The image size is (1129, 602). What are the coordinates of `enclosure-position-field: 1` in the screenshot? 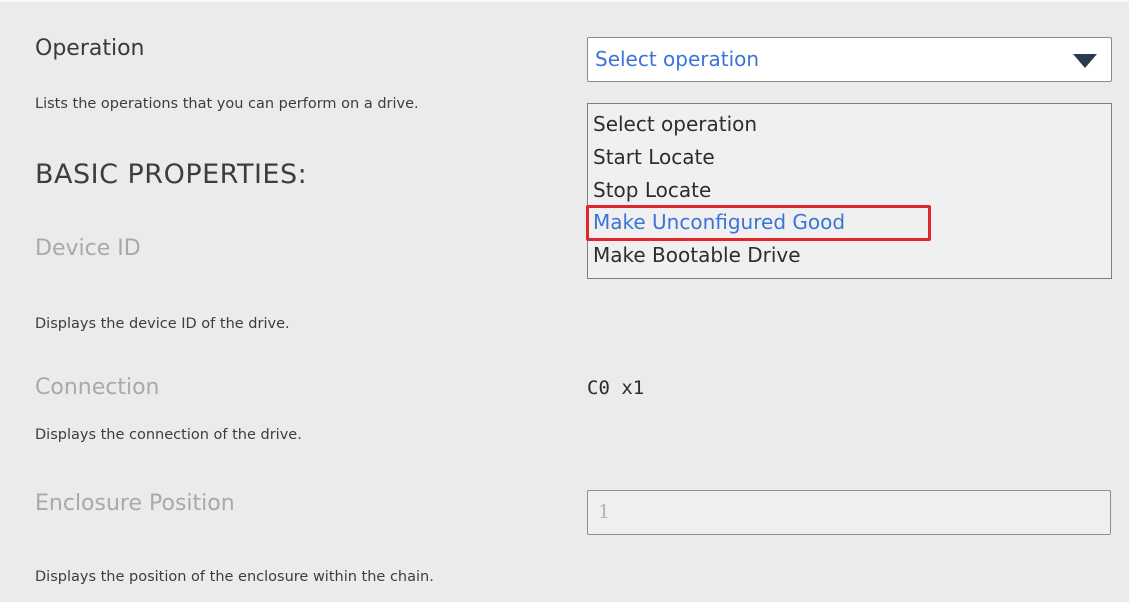 It's located at (849, 512).